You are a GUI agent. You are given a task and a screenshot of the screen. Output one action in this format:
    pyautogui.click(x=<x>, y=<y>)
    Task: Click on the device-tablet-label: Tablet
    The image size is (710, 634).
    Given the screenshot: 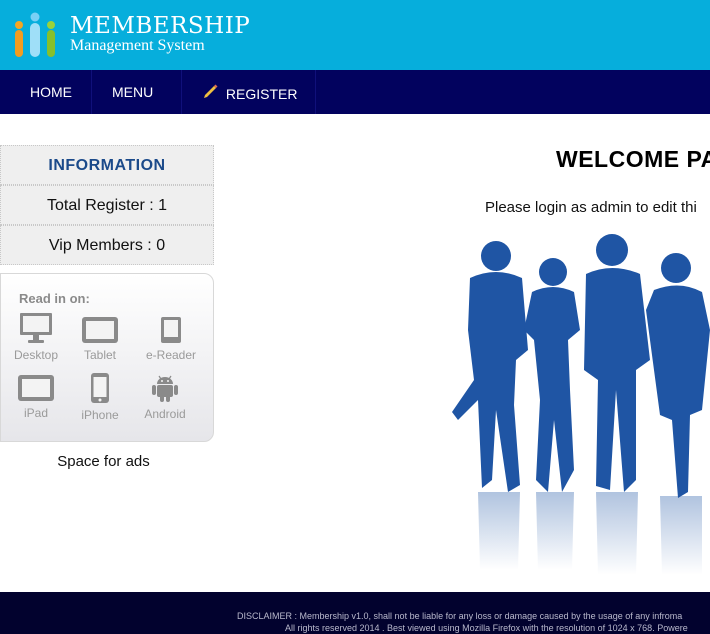 What is the action you would take?
    pyautogui.click(x=100, y=355)
    